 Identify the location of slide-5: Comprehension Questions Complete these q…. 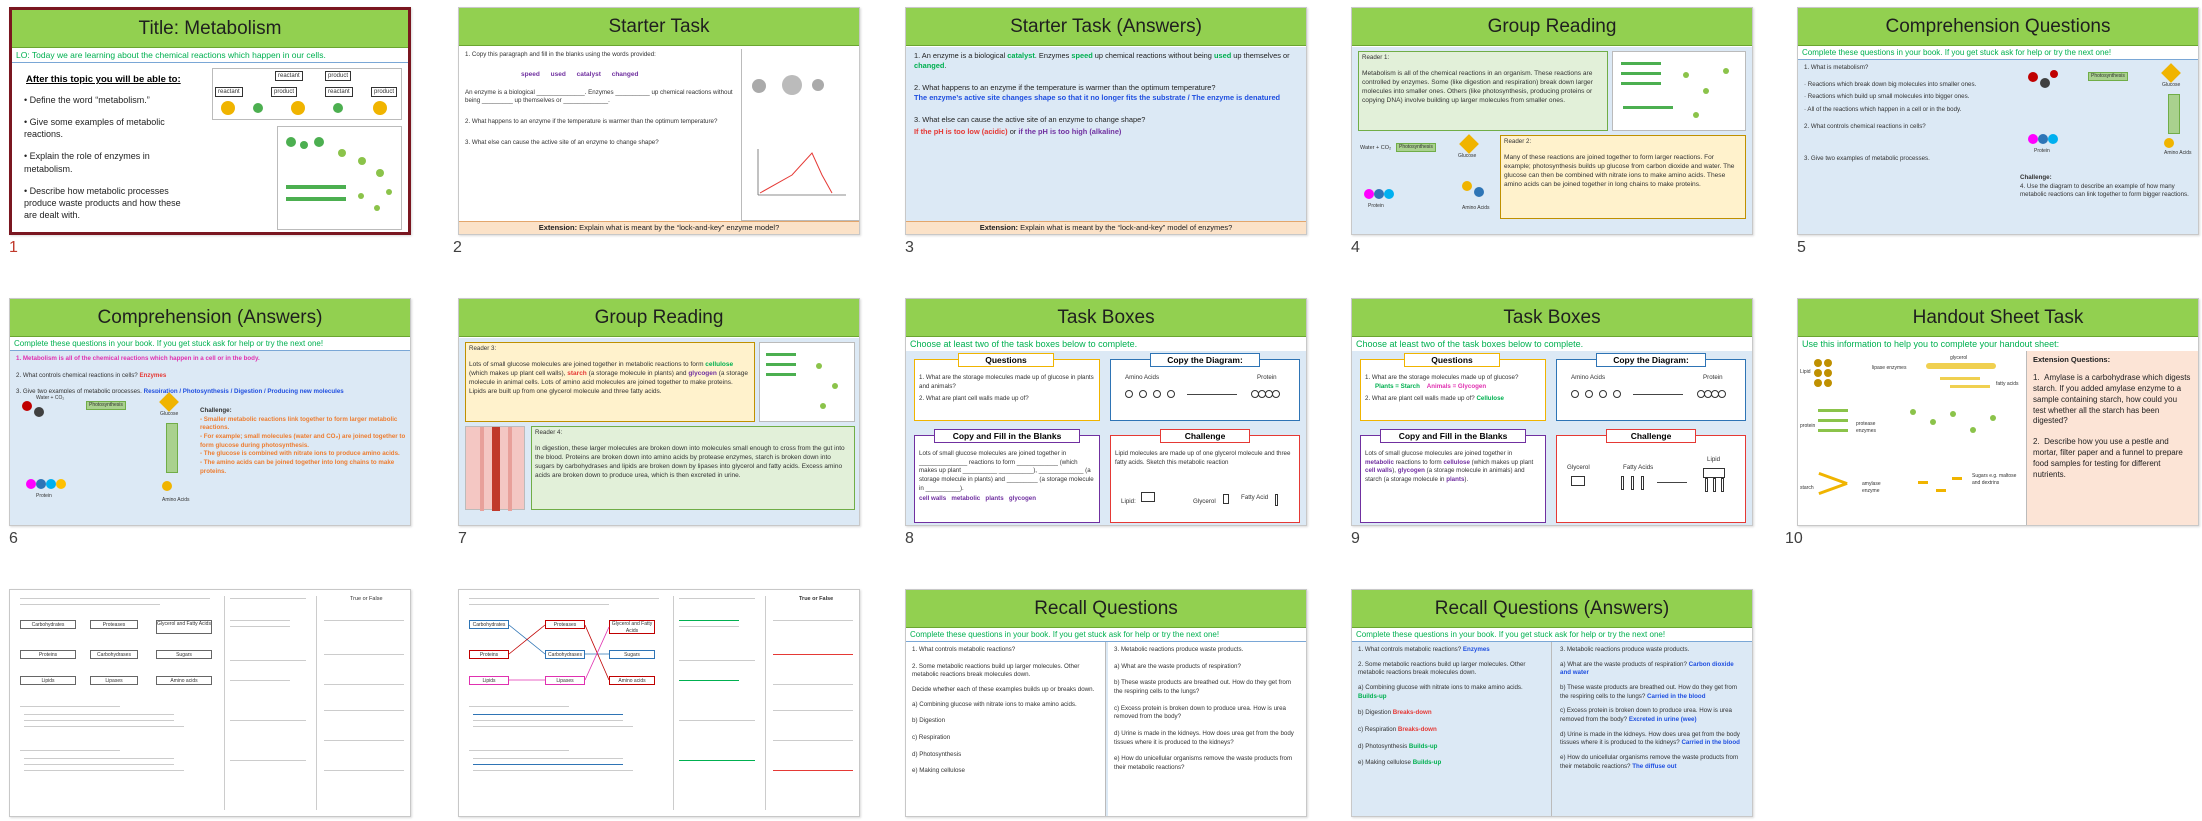
(1998, 121).